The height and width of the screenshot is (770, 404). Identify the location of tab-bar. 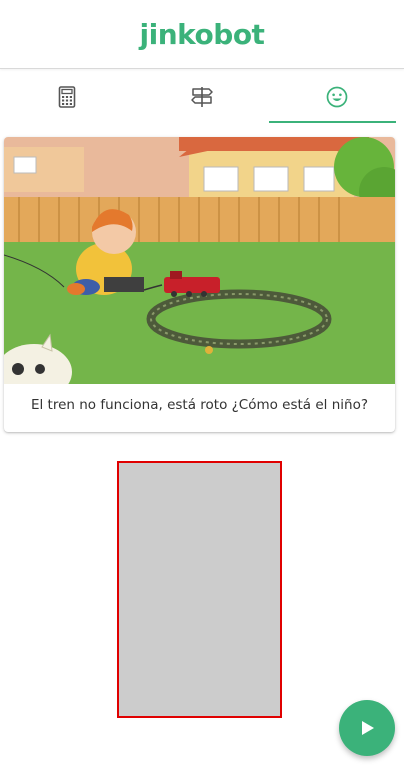
(202, 97).